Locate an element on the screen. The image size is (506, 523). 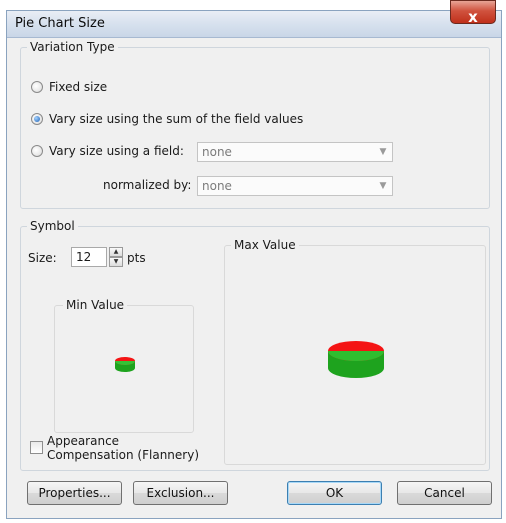
close-icon: x is located at coordinates (473, 17).